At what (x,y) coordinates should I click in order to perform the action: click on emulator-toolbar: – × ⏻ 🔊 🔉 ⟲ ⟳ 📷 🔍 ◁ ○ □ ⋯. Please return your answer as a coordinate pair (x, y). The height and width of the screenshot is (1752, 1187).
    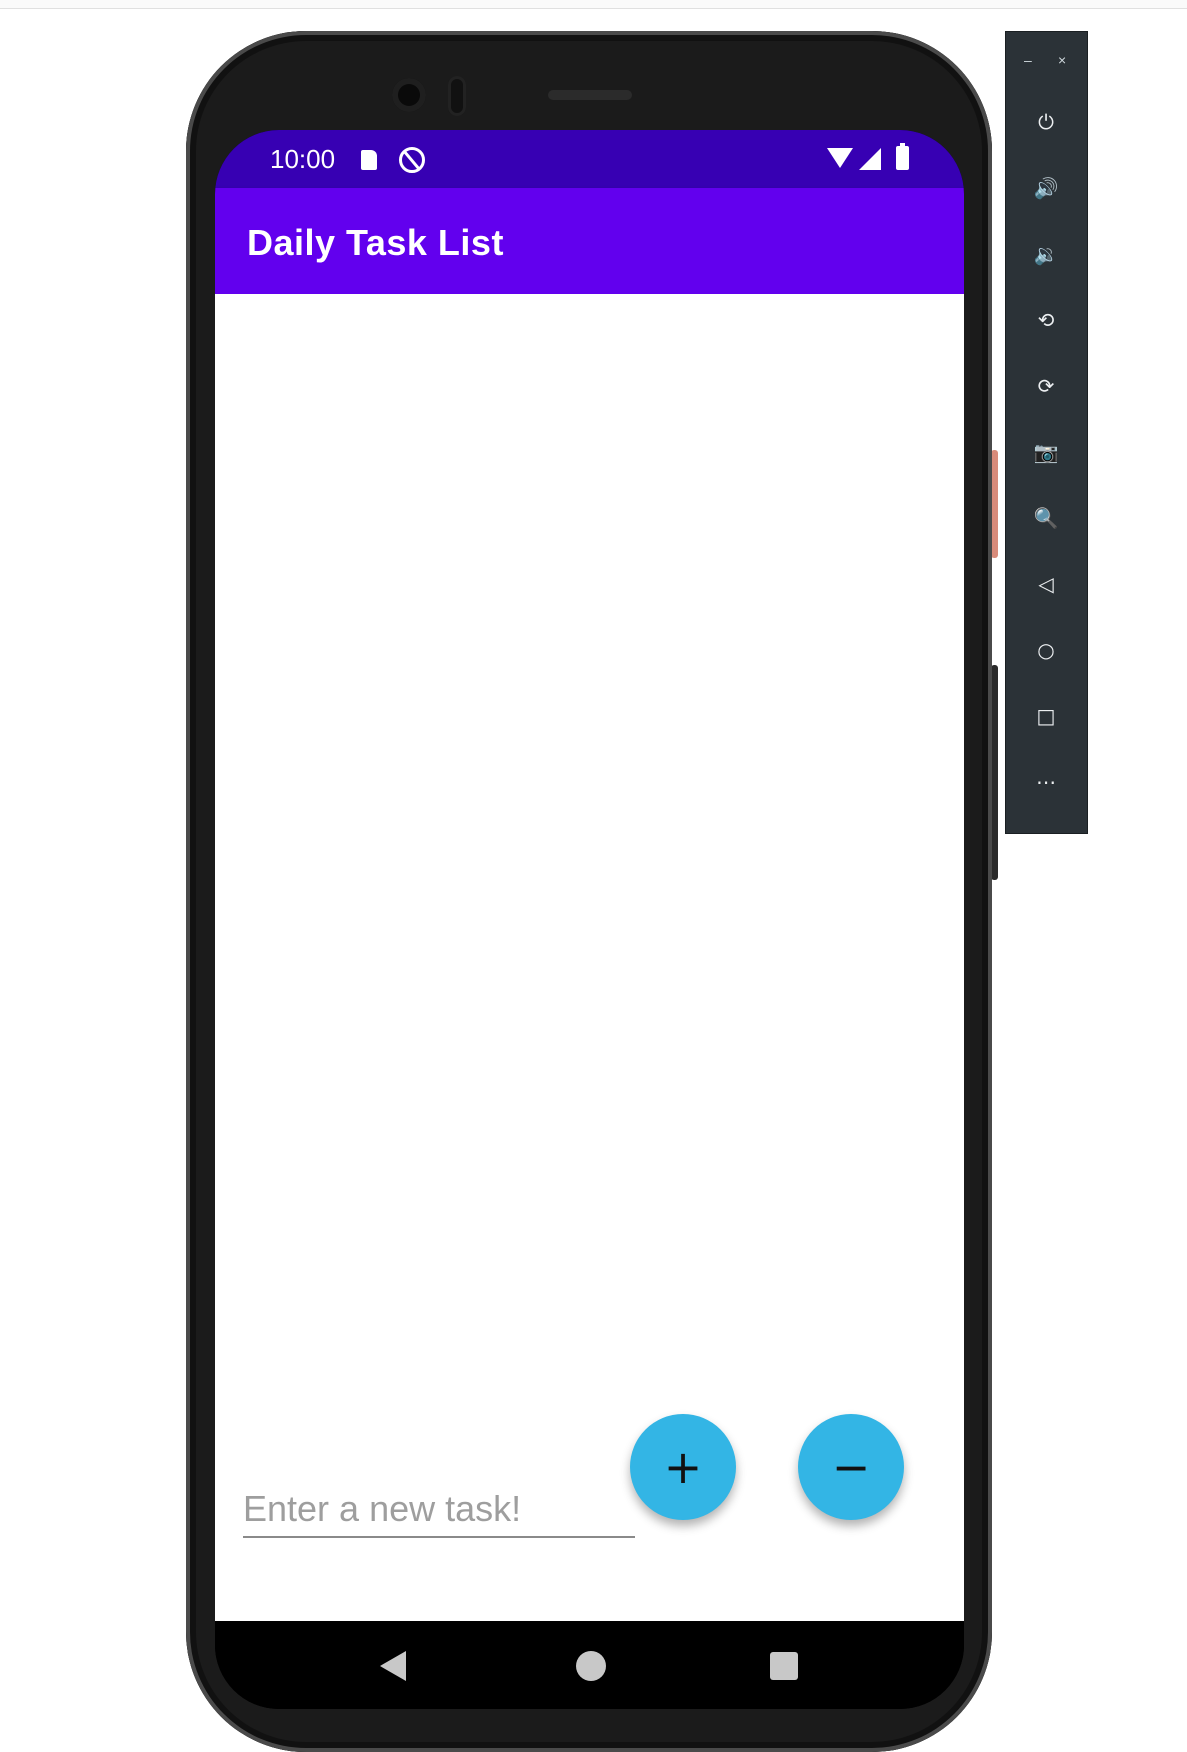
    Looking at the image, I should click on (1046, 432).